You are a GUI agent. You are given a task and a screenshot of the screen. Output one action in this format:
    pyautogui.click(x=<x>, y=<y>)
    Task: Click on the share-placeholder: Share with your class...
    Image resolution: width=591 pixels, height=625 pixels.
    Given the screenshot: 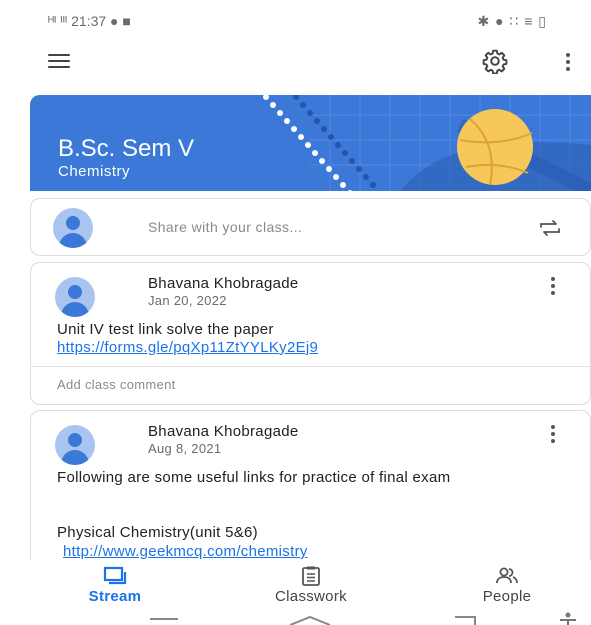 What is the action you would take?
    pyautogui.click(x=225, y=227)
    